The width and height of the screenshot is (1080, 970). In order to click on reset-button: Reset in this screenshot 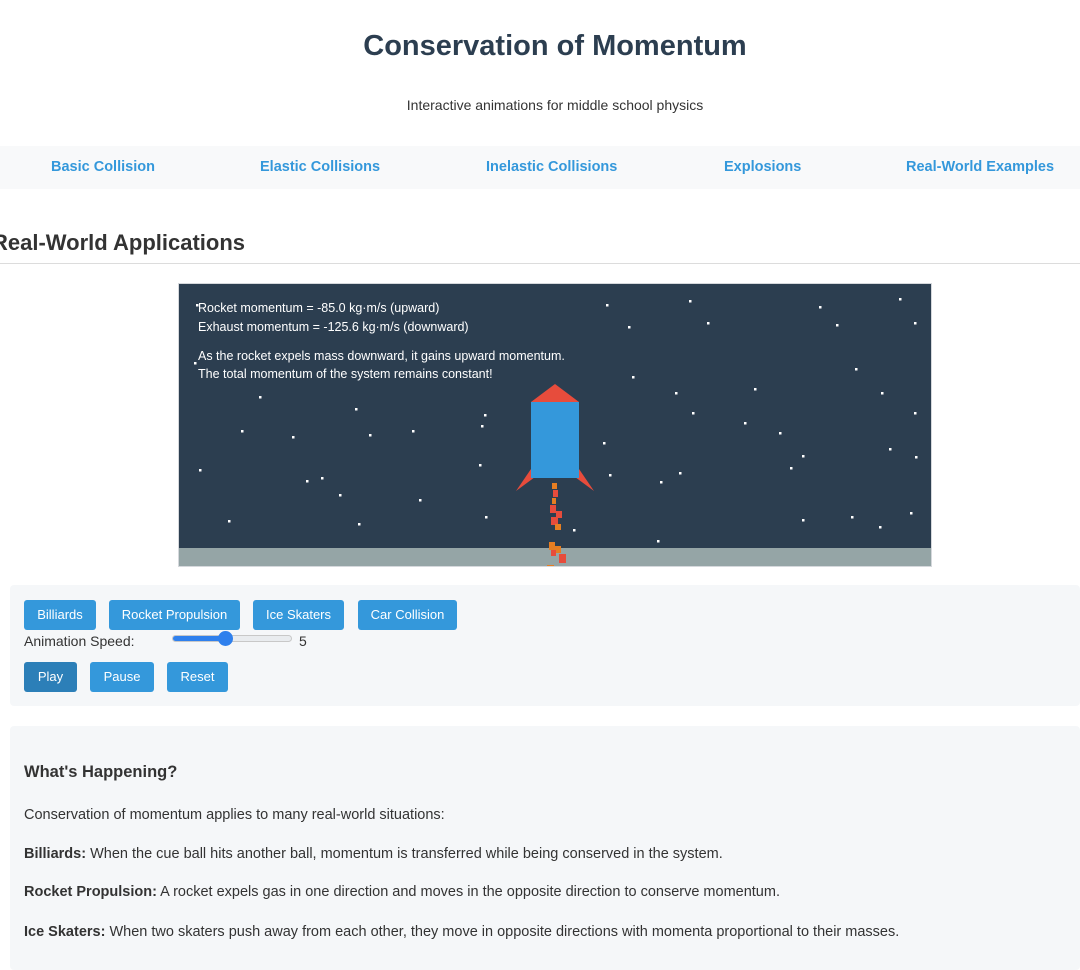, I will do `click(197, 677)`.